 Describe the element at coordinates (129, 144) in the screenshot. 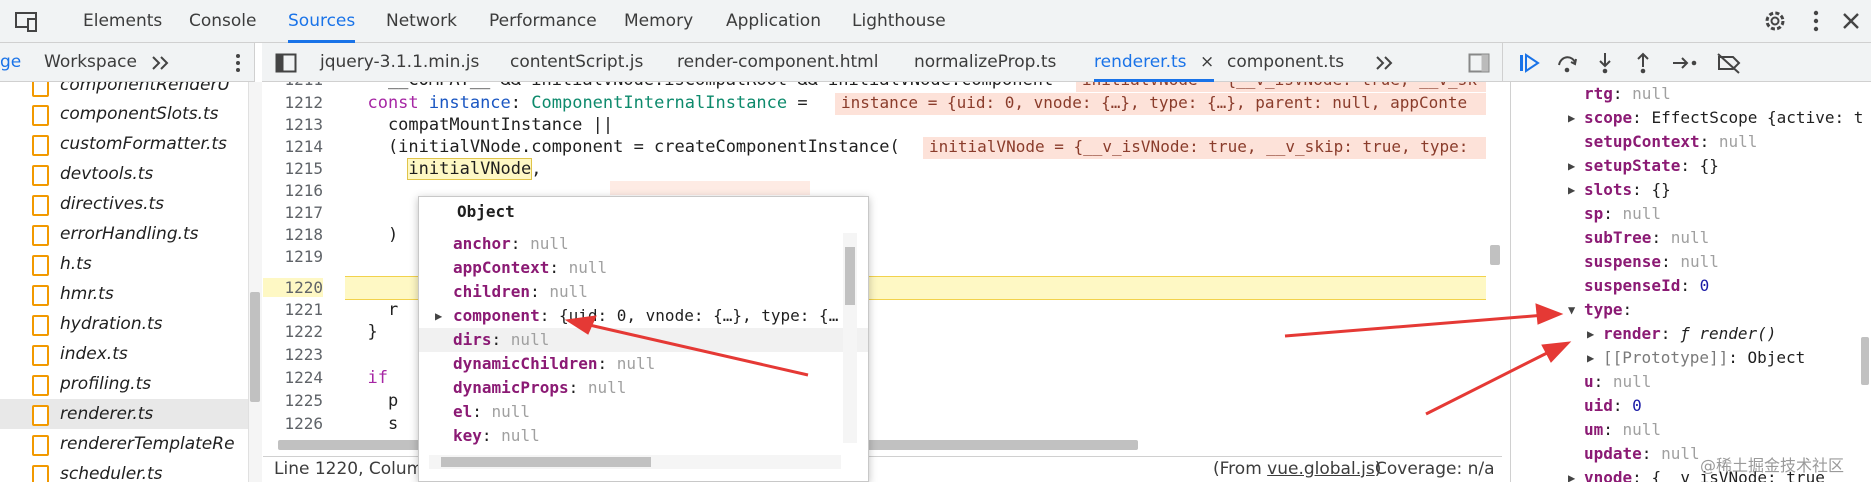

I see `tree-item-customformatter: customFormatter.ts` at that location.